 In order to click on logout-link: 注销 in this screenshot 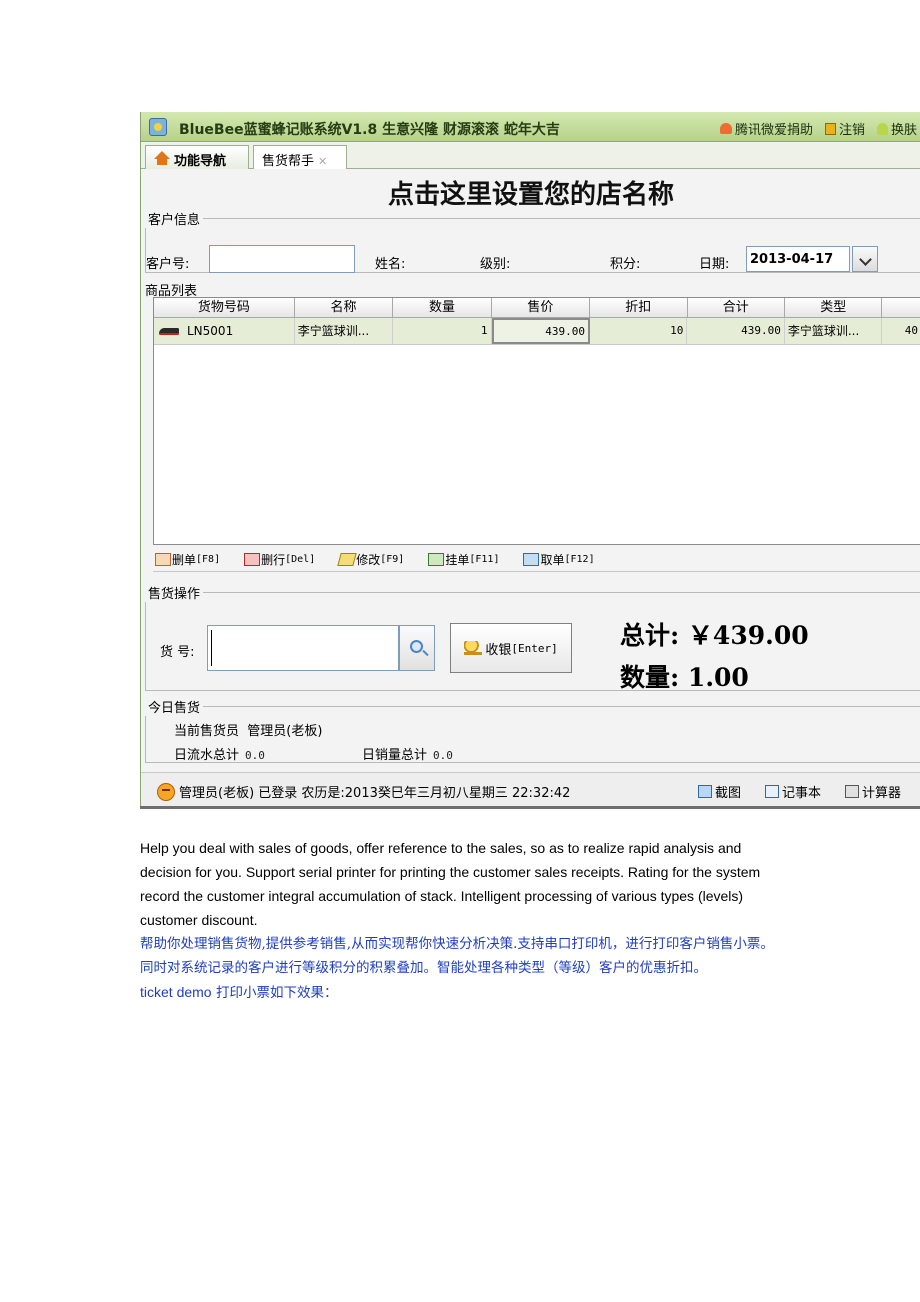, I will do `click(844, 128)`.